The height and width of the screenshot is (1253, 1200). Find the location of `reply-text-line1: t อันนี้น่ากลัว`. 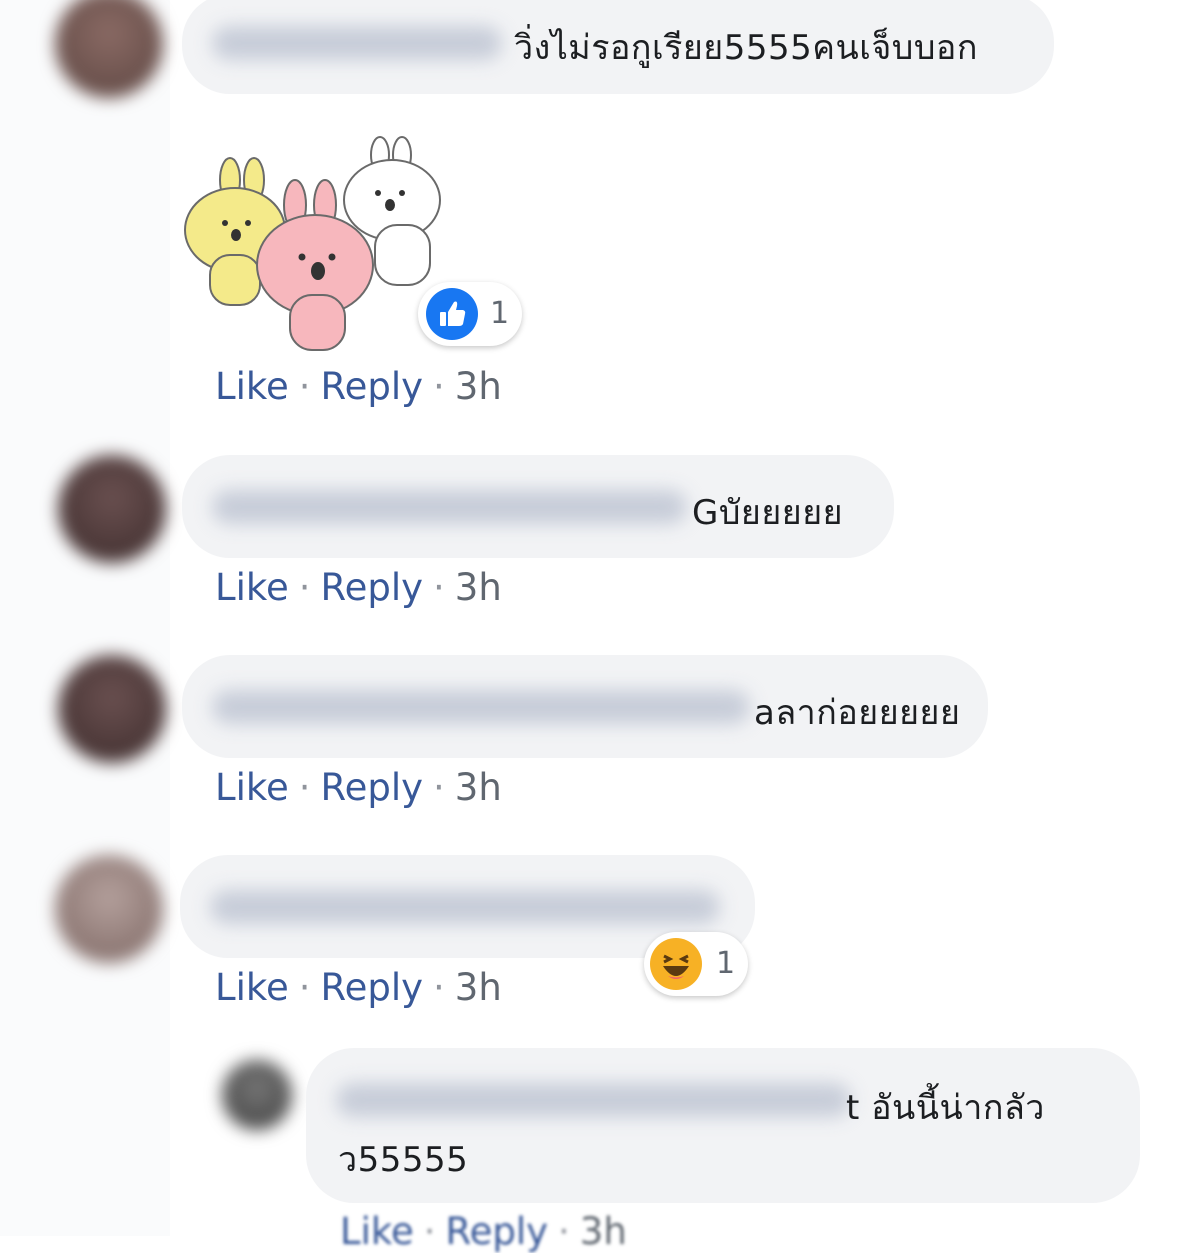

reply-text-line1: t อันนี้น่ากลัว is located at coordinates (945, 1108).